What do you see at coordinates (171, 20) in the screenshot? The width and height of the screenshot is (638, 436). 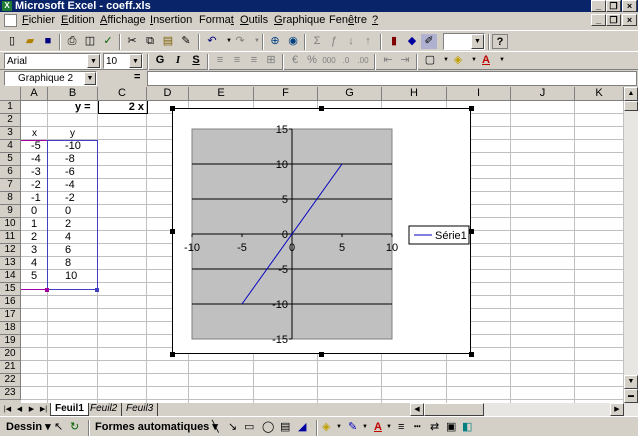 I see `menu-insertion: Insertion` at bounding box center [171, 20].